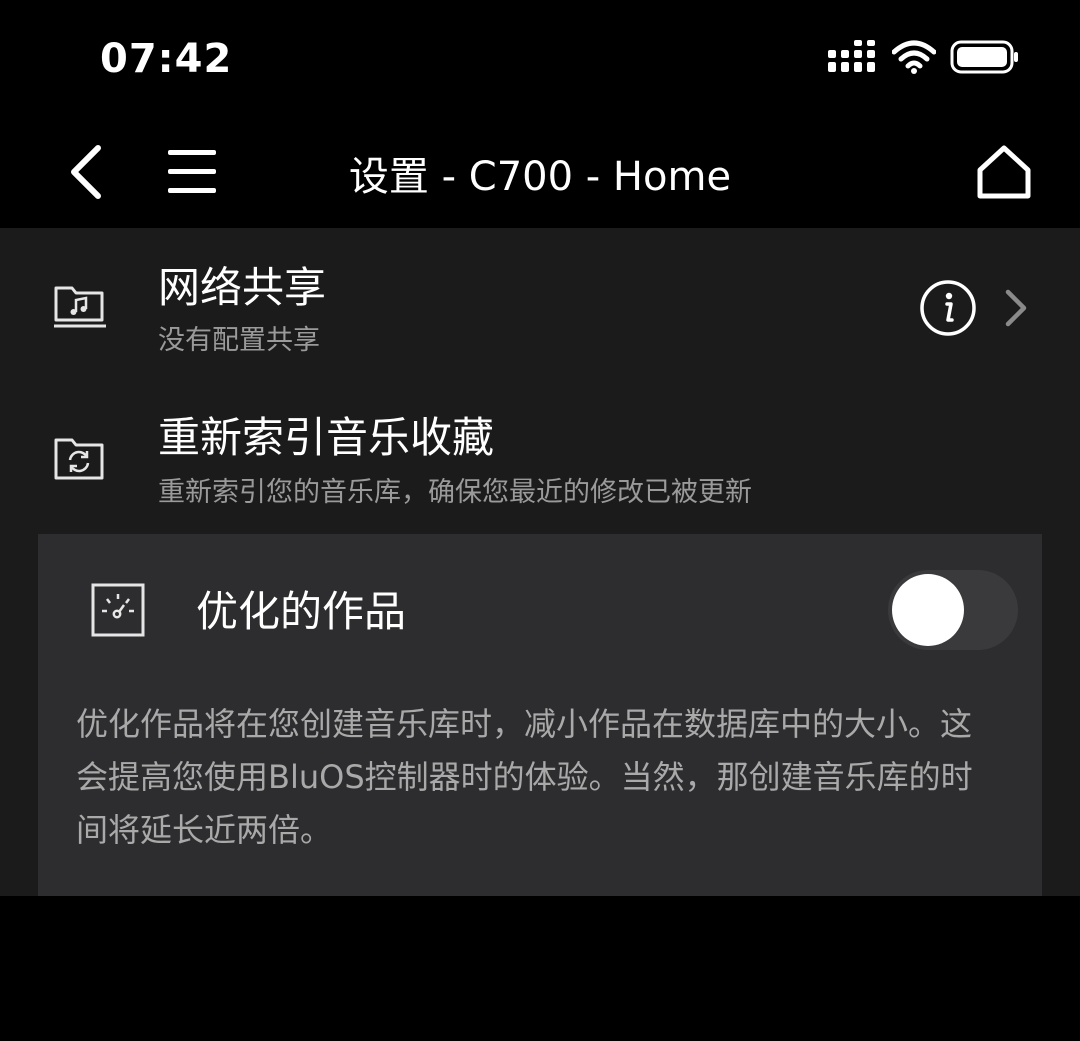 The width and height of the screenshot is (1080, 1041). Describe the element at coordinates (540, 456) in the screenshot. I see `reindex-row: 重新索引音乐收藏 重新索引您的音乐库，确保您最近的修改已被更新` at that location.